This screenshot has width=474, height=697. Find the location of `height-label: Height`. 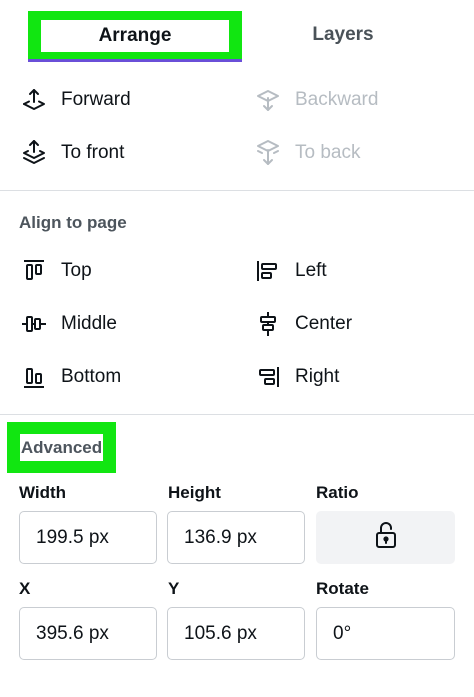

height-label: Height is located at coordinates (194, 492).